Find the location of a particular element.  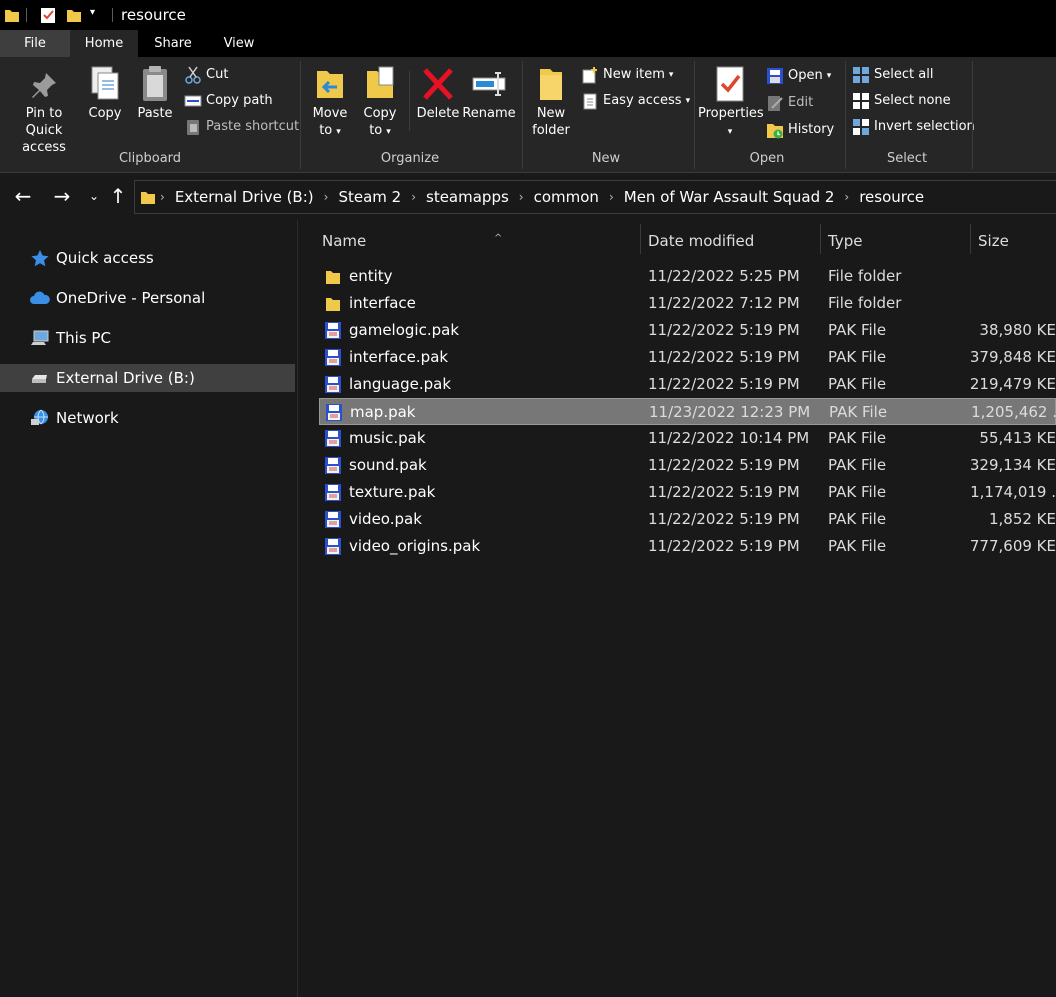

breadcrumb-resource: resource is located at coordinates (891, 197).